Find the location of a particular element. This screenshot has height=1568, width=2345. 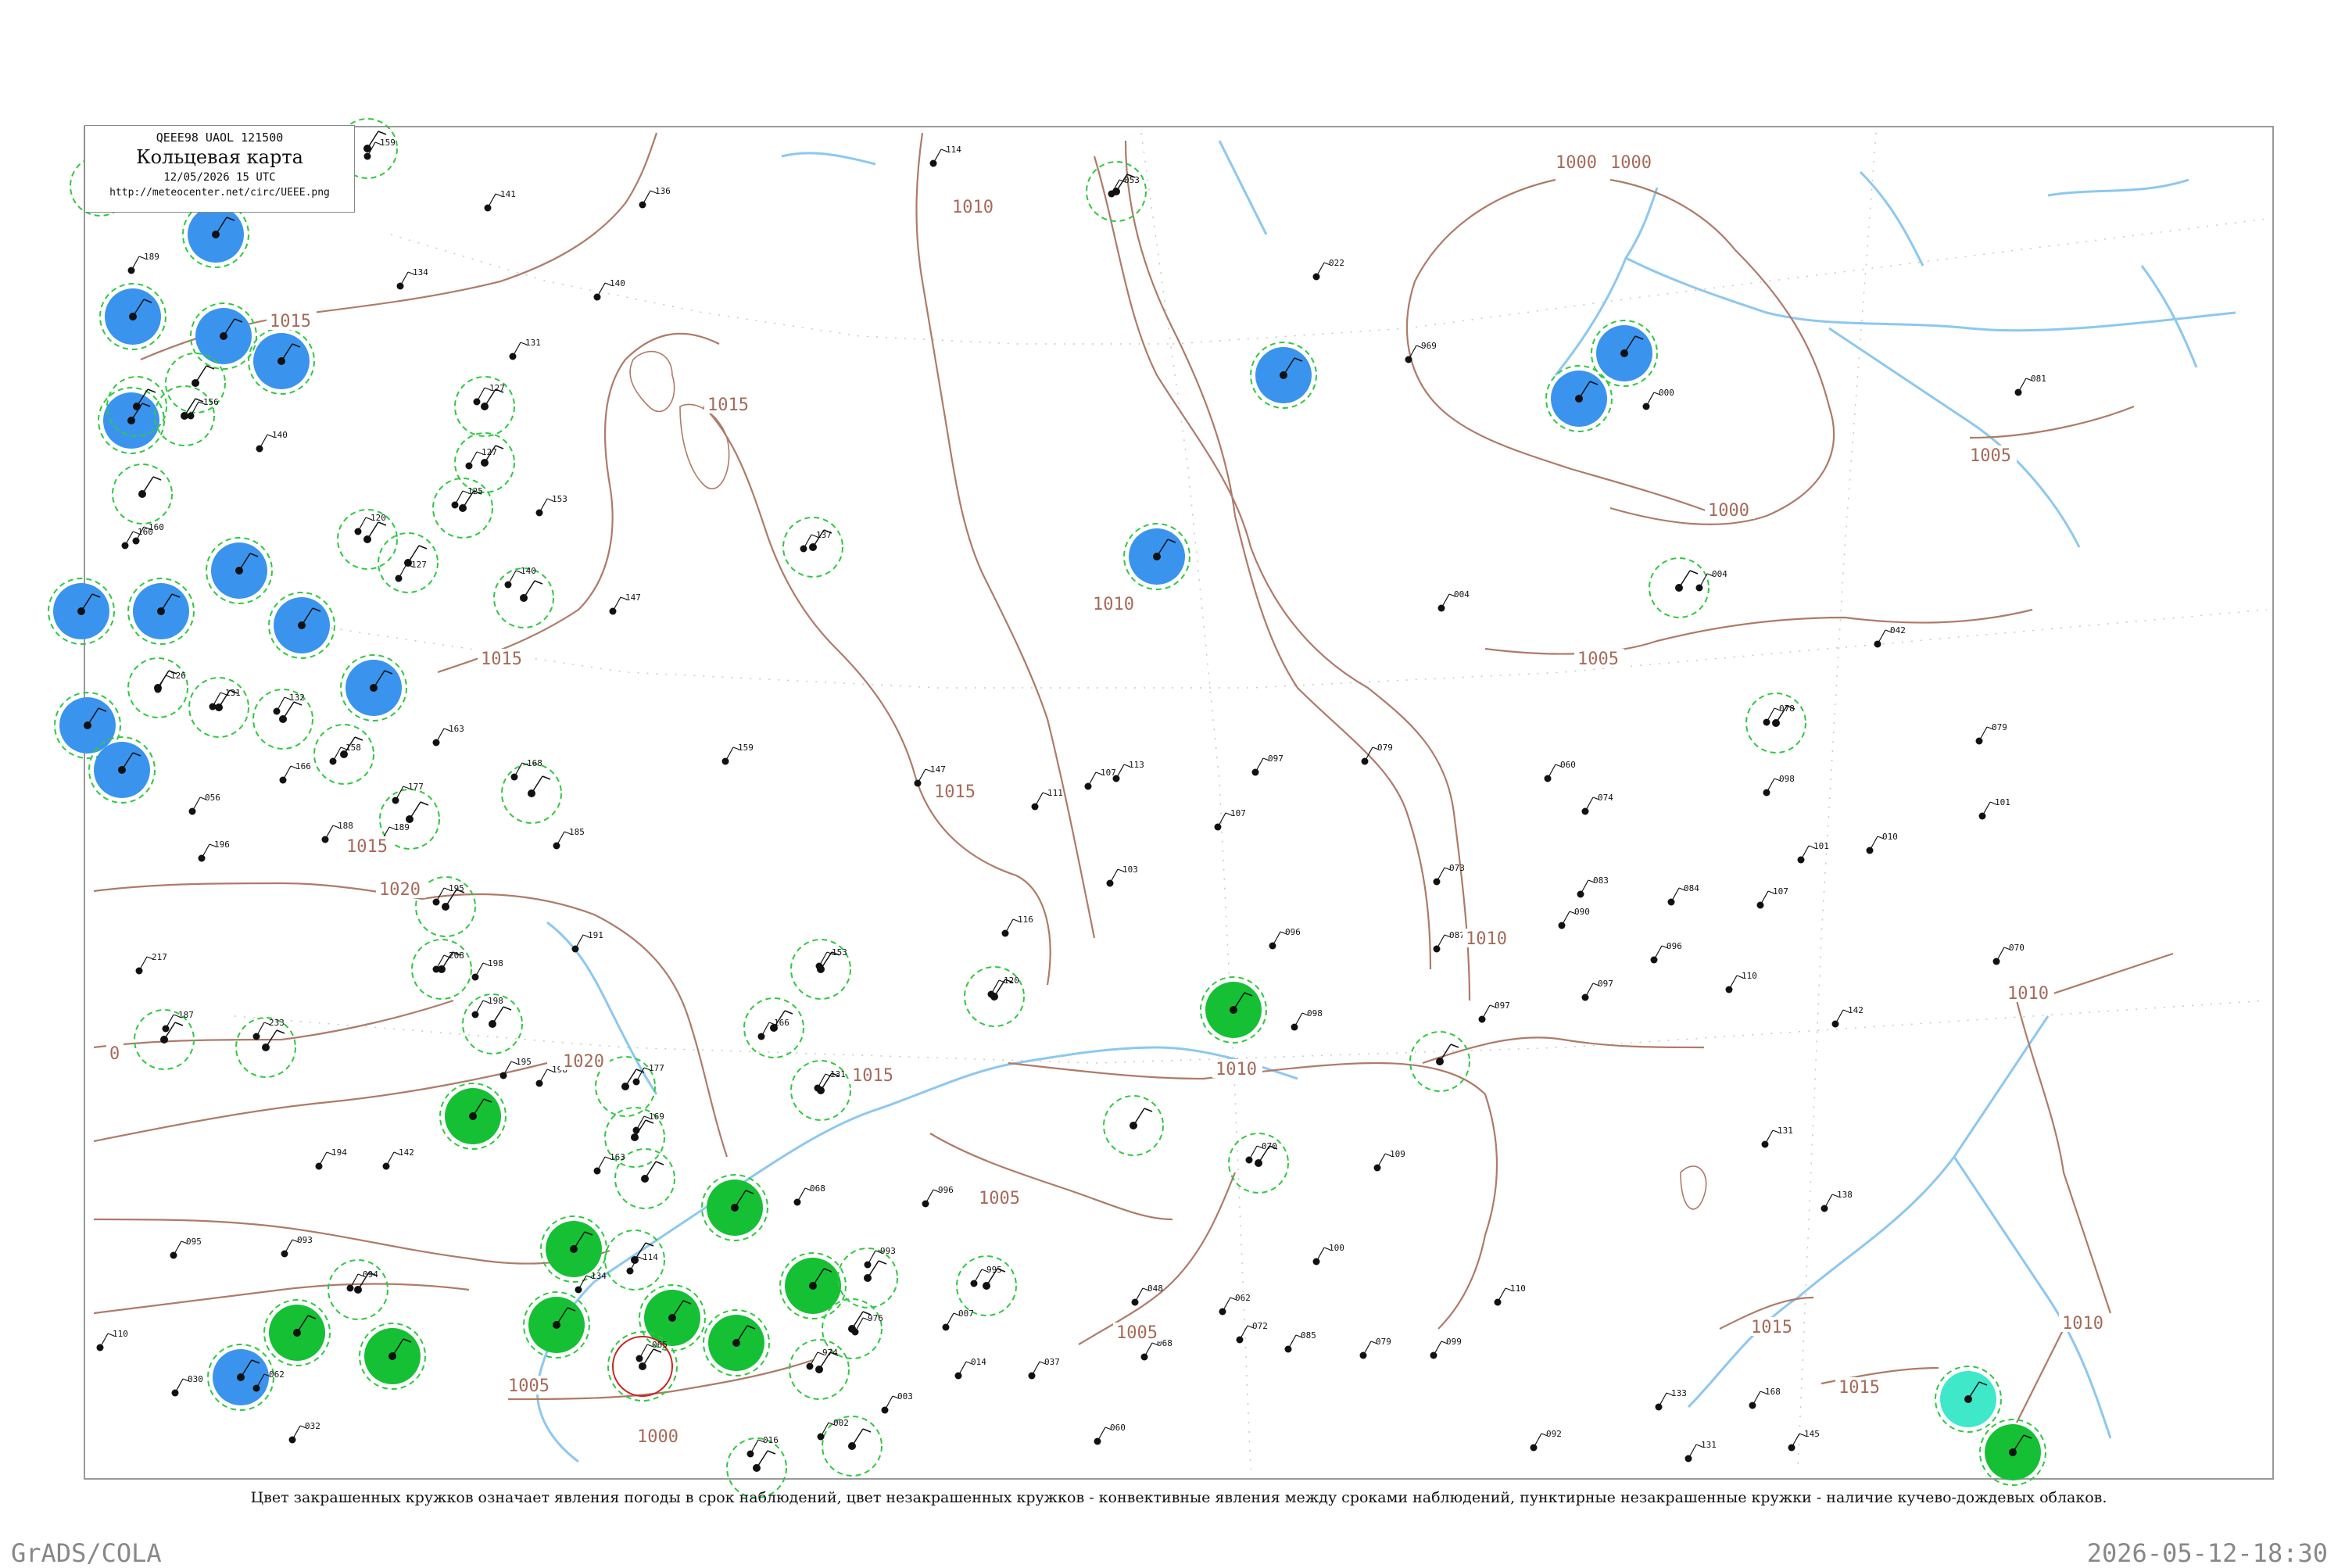

station-observation: 114 is located at coordinates (945, 156).